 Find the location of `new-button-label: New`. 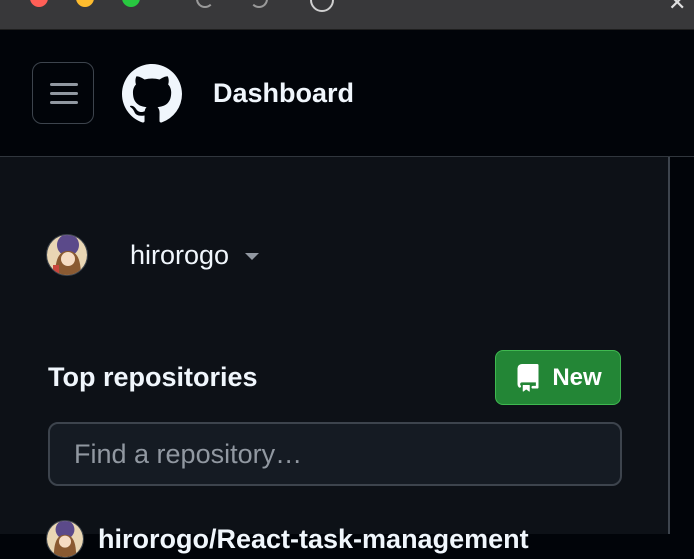

new-button-label: New is located at coordinates (577, 377).